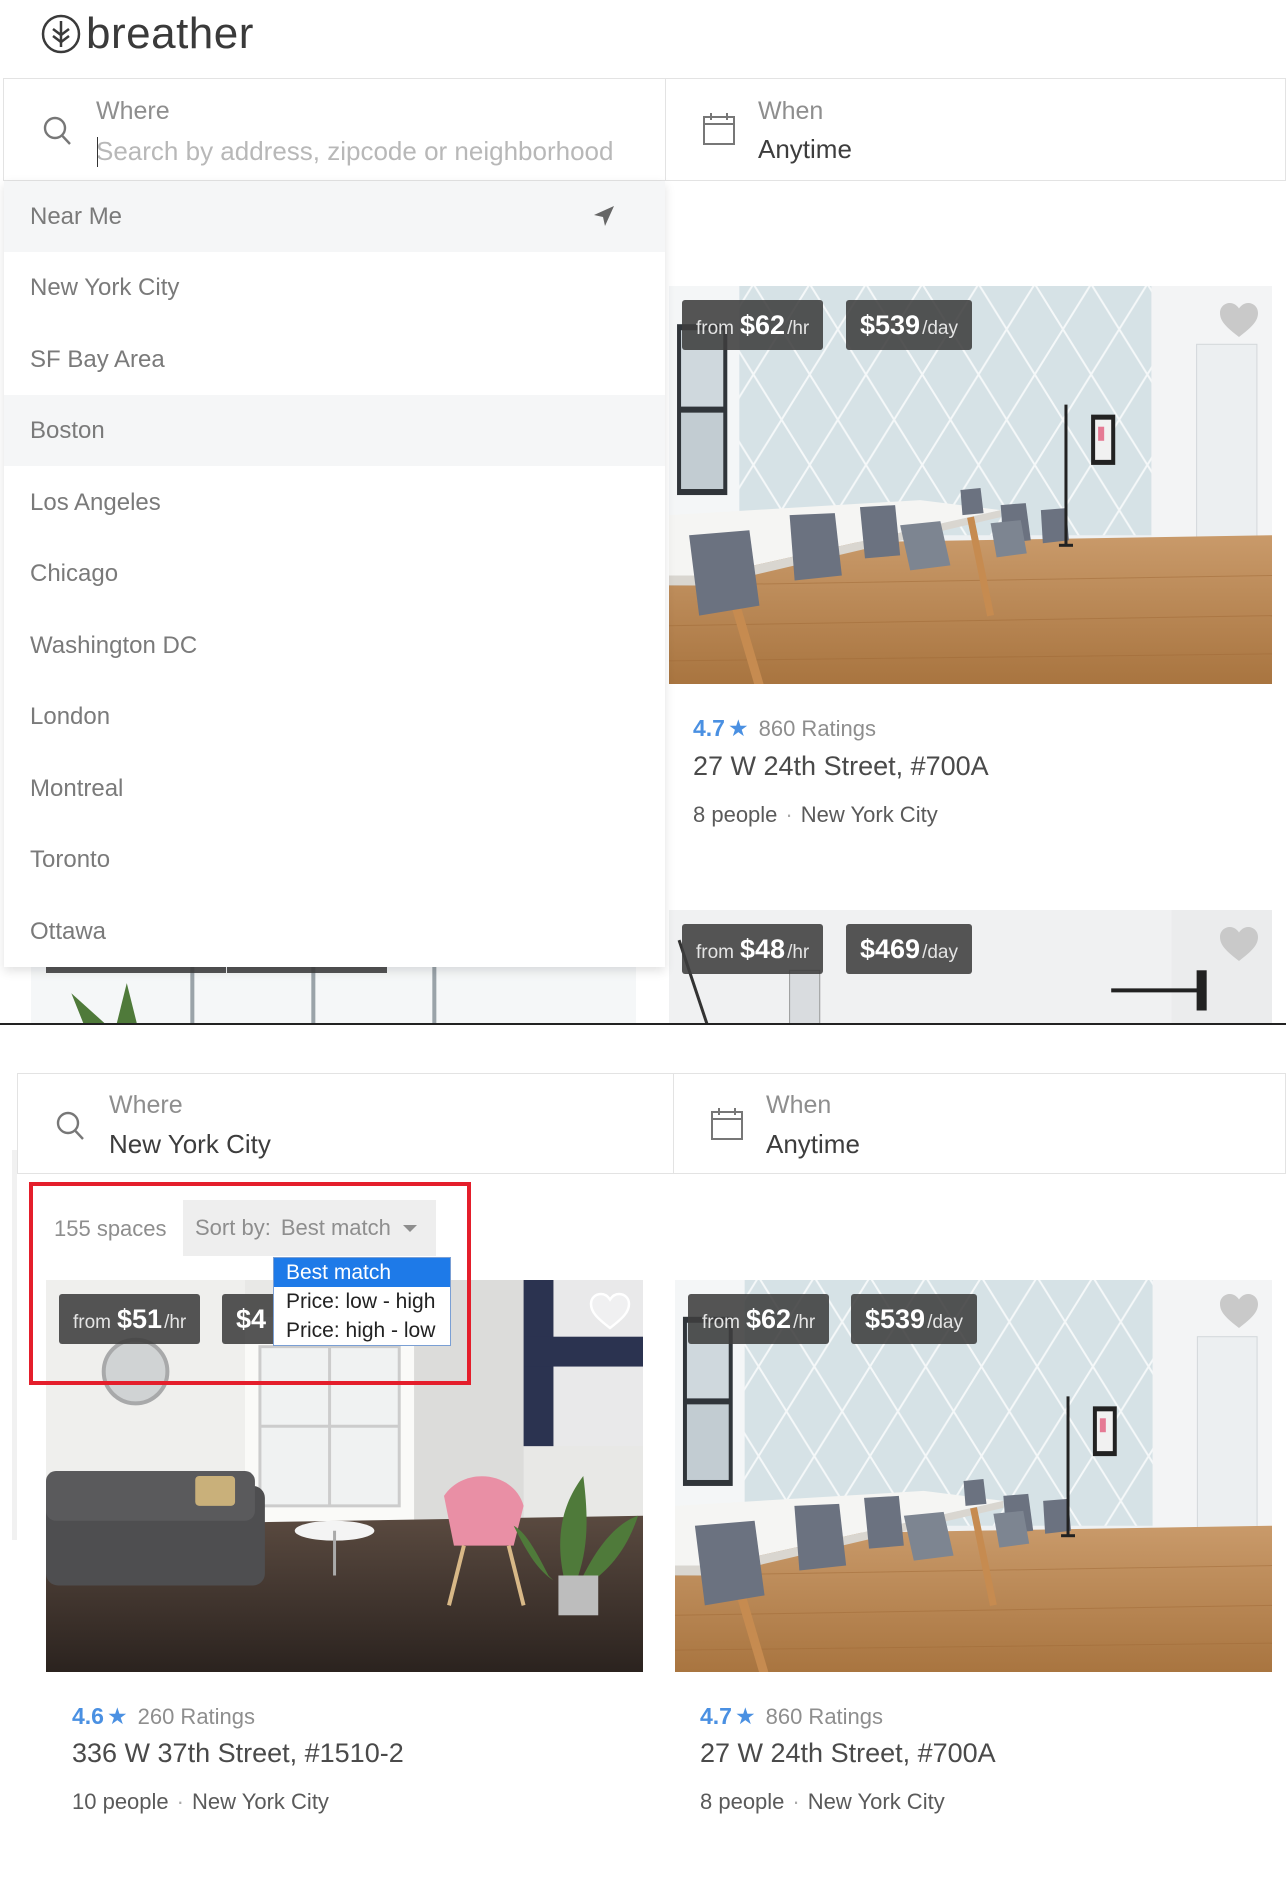  Describe the element at coordinates (334, 502) in the screenshot. I see `dropdown-item-los-angeles: Los Angeles` at that location.